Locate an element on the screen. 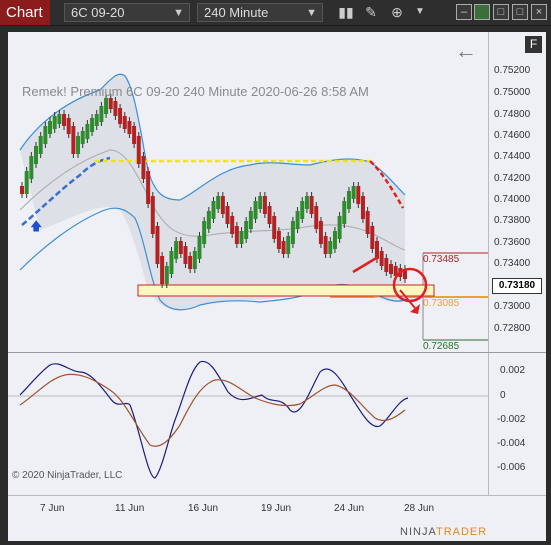  osc-tick: -0.004 is located at coordinates (511, 443).